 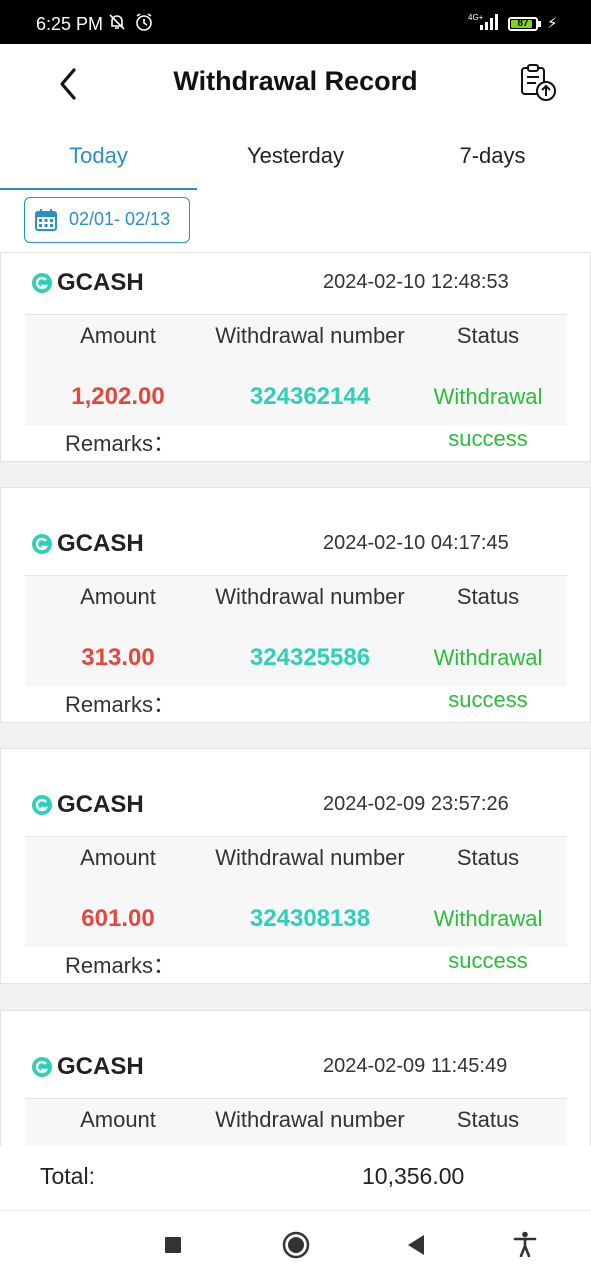 I want to click on record-datetime: 2024-02-10 04:17:45, so click(x=416, y=543).